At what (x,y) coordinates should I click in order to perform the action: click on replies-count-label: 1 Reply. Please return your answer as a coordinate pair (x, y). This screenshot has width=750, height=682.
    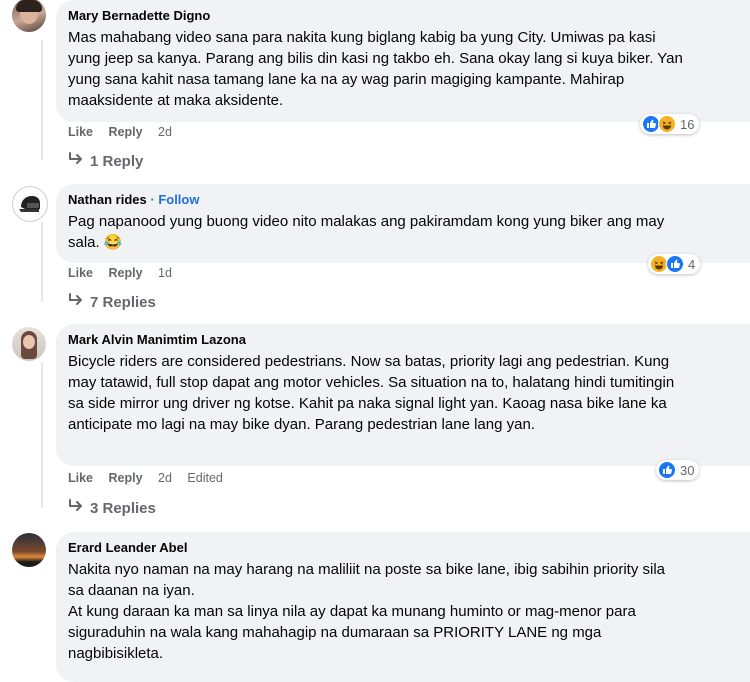
    Looking at the image, I should click on (117, 161).